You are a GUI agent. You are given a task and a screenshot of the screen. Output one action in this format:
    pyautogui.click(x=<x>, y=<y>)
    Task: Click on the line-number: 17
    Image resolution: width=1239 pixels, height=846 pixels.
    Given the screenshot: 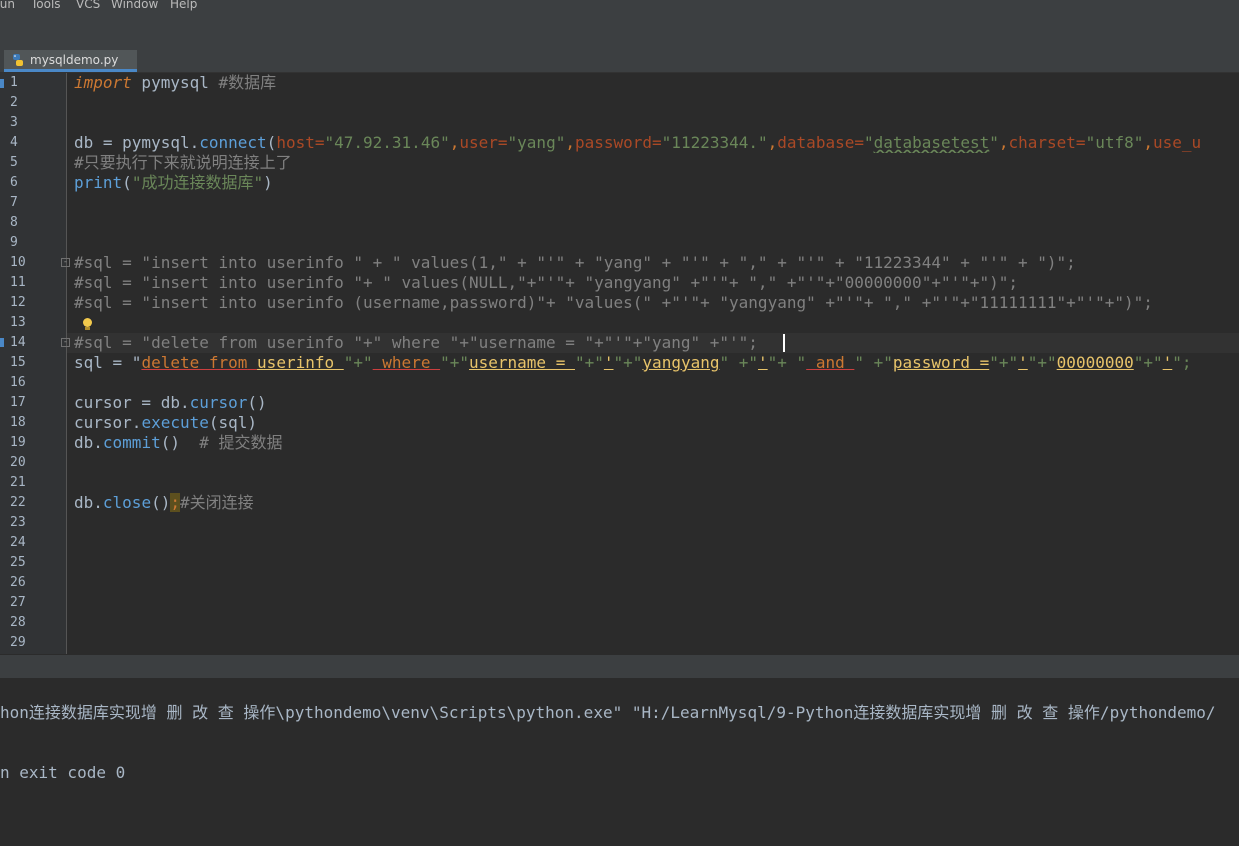 What is the action you would take?
    pyautogui.click(x=18, y=402)
    